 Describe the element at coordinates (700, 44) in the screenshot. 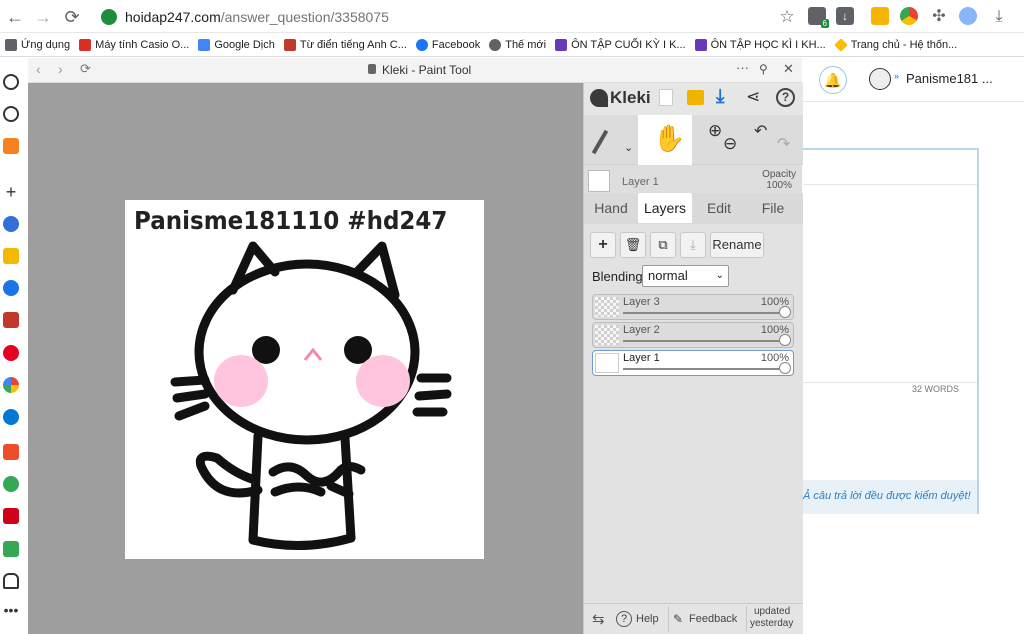

I see `forms-icon` at that location.